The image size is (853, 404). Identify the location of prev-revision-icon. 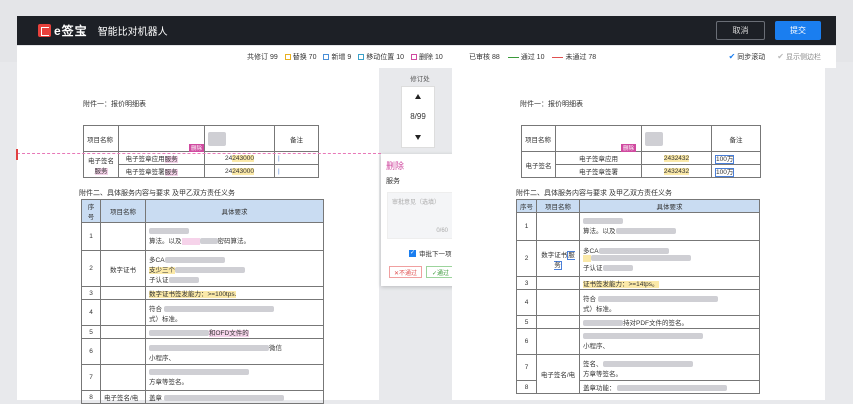
(418, 96).